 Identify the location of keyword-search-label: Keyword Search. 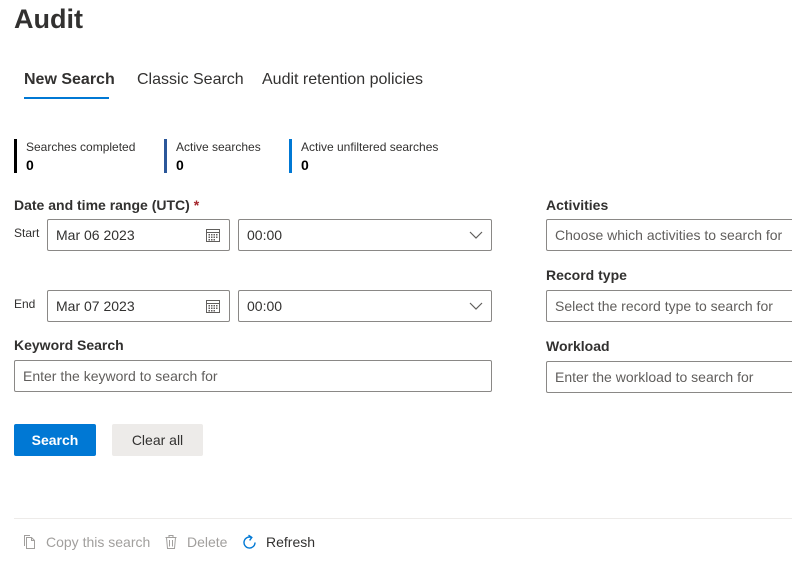
(69, 345).